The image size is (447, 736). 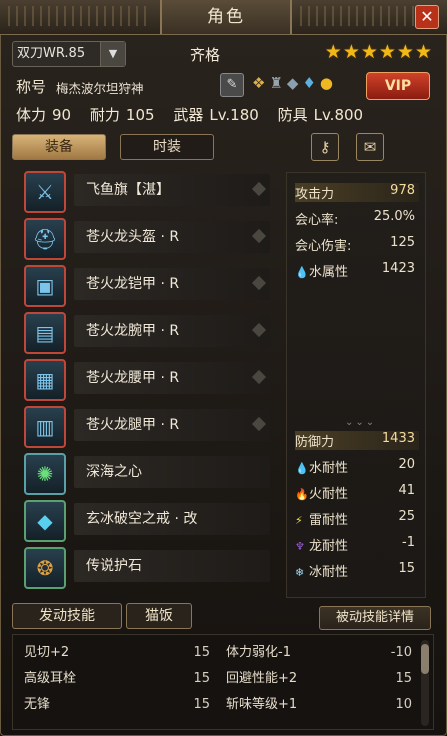 I want to click on badge-icons: ❖ ♜ ◆ ♦ ●, so click(x=294, y=84).